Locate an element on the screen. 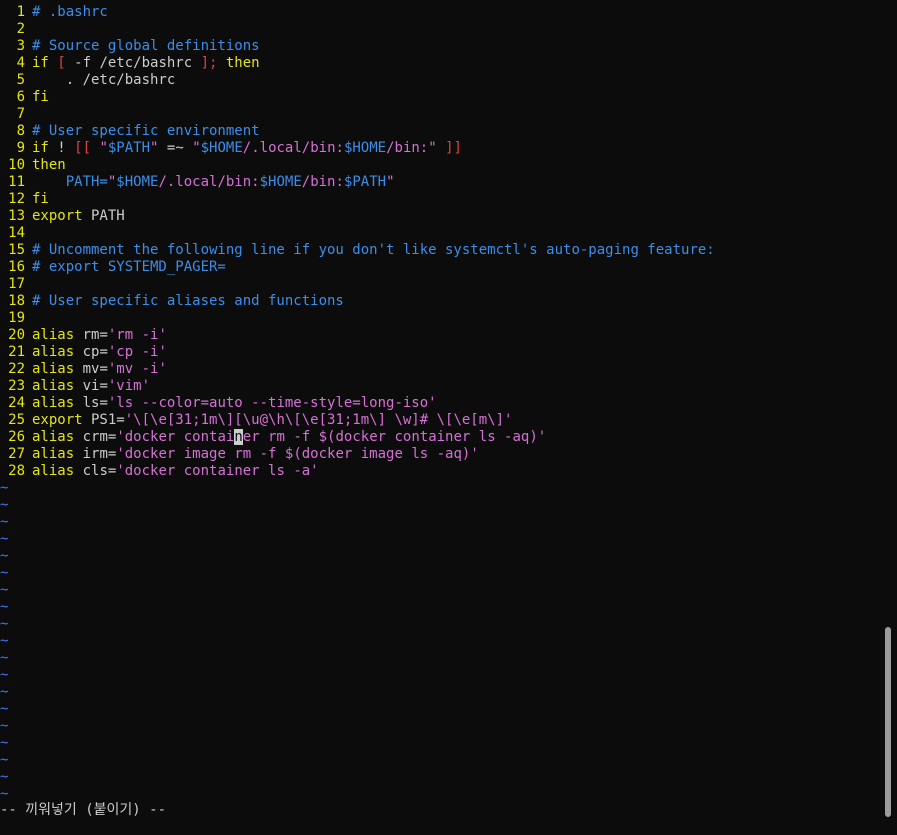  line-text: if [ -f /etc/bashrc ]; then is located at coordinates (146, 63).